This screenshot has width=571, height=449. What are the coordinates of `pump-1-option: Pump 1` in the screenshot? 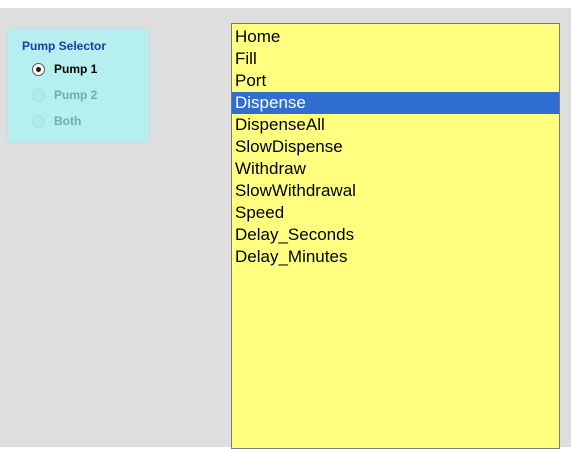 It's located at (64, 69).